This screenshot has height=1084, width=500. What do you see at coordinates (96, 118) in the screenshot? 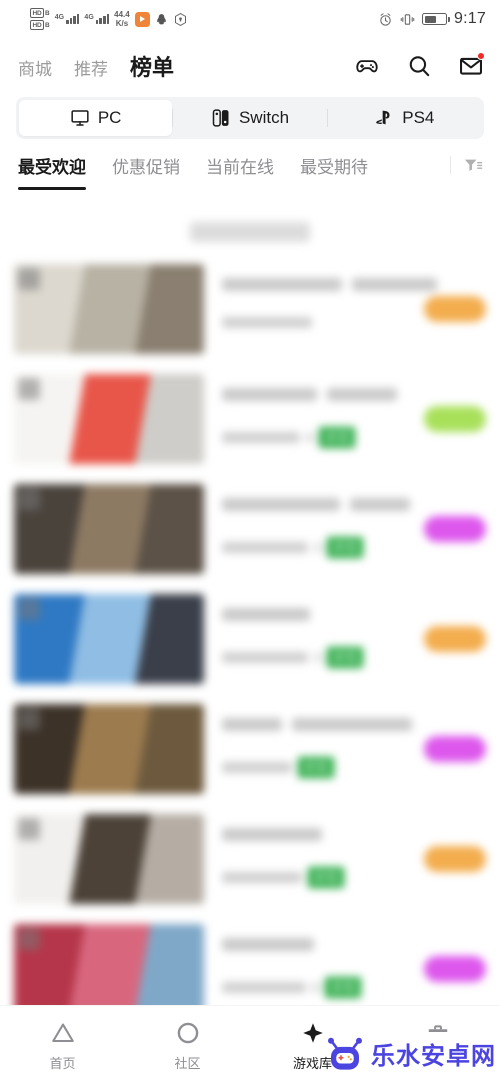
I see `platform-tab-pc: PC` at bounding box center [96, 118].